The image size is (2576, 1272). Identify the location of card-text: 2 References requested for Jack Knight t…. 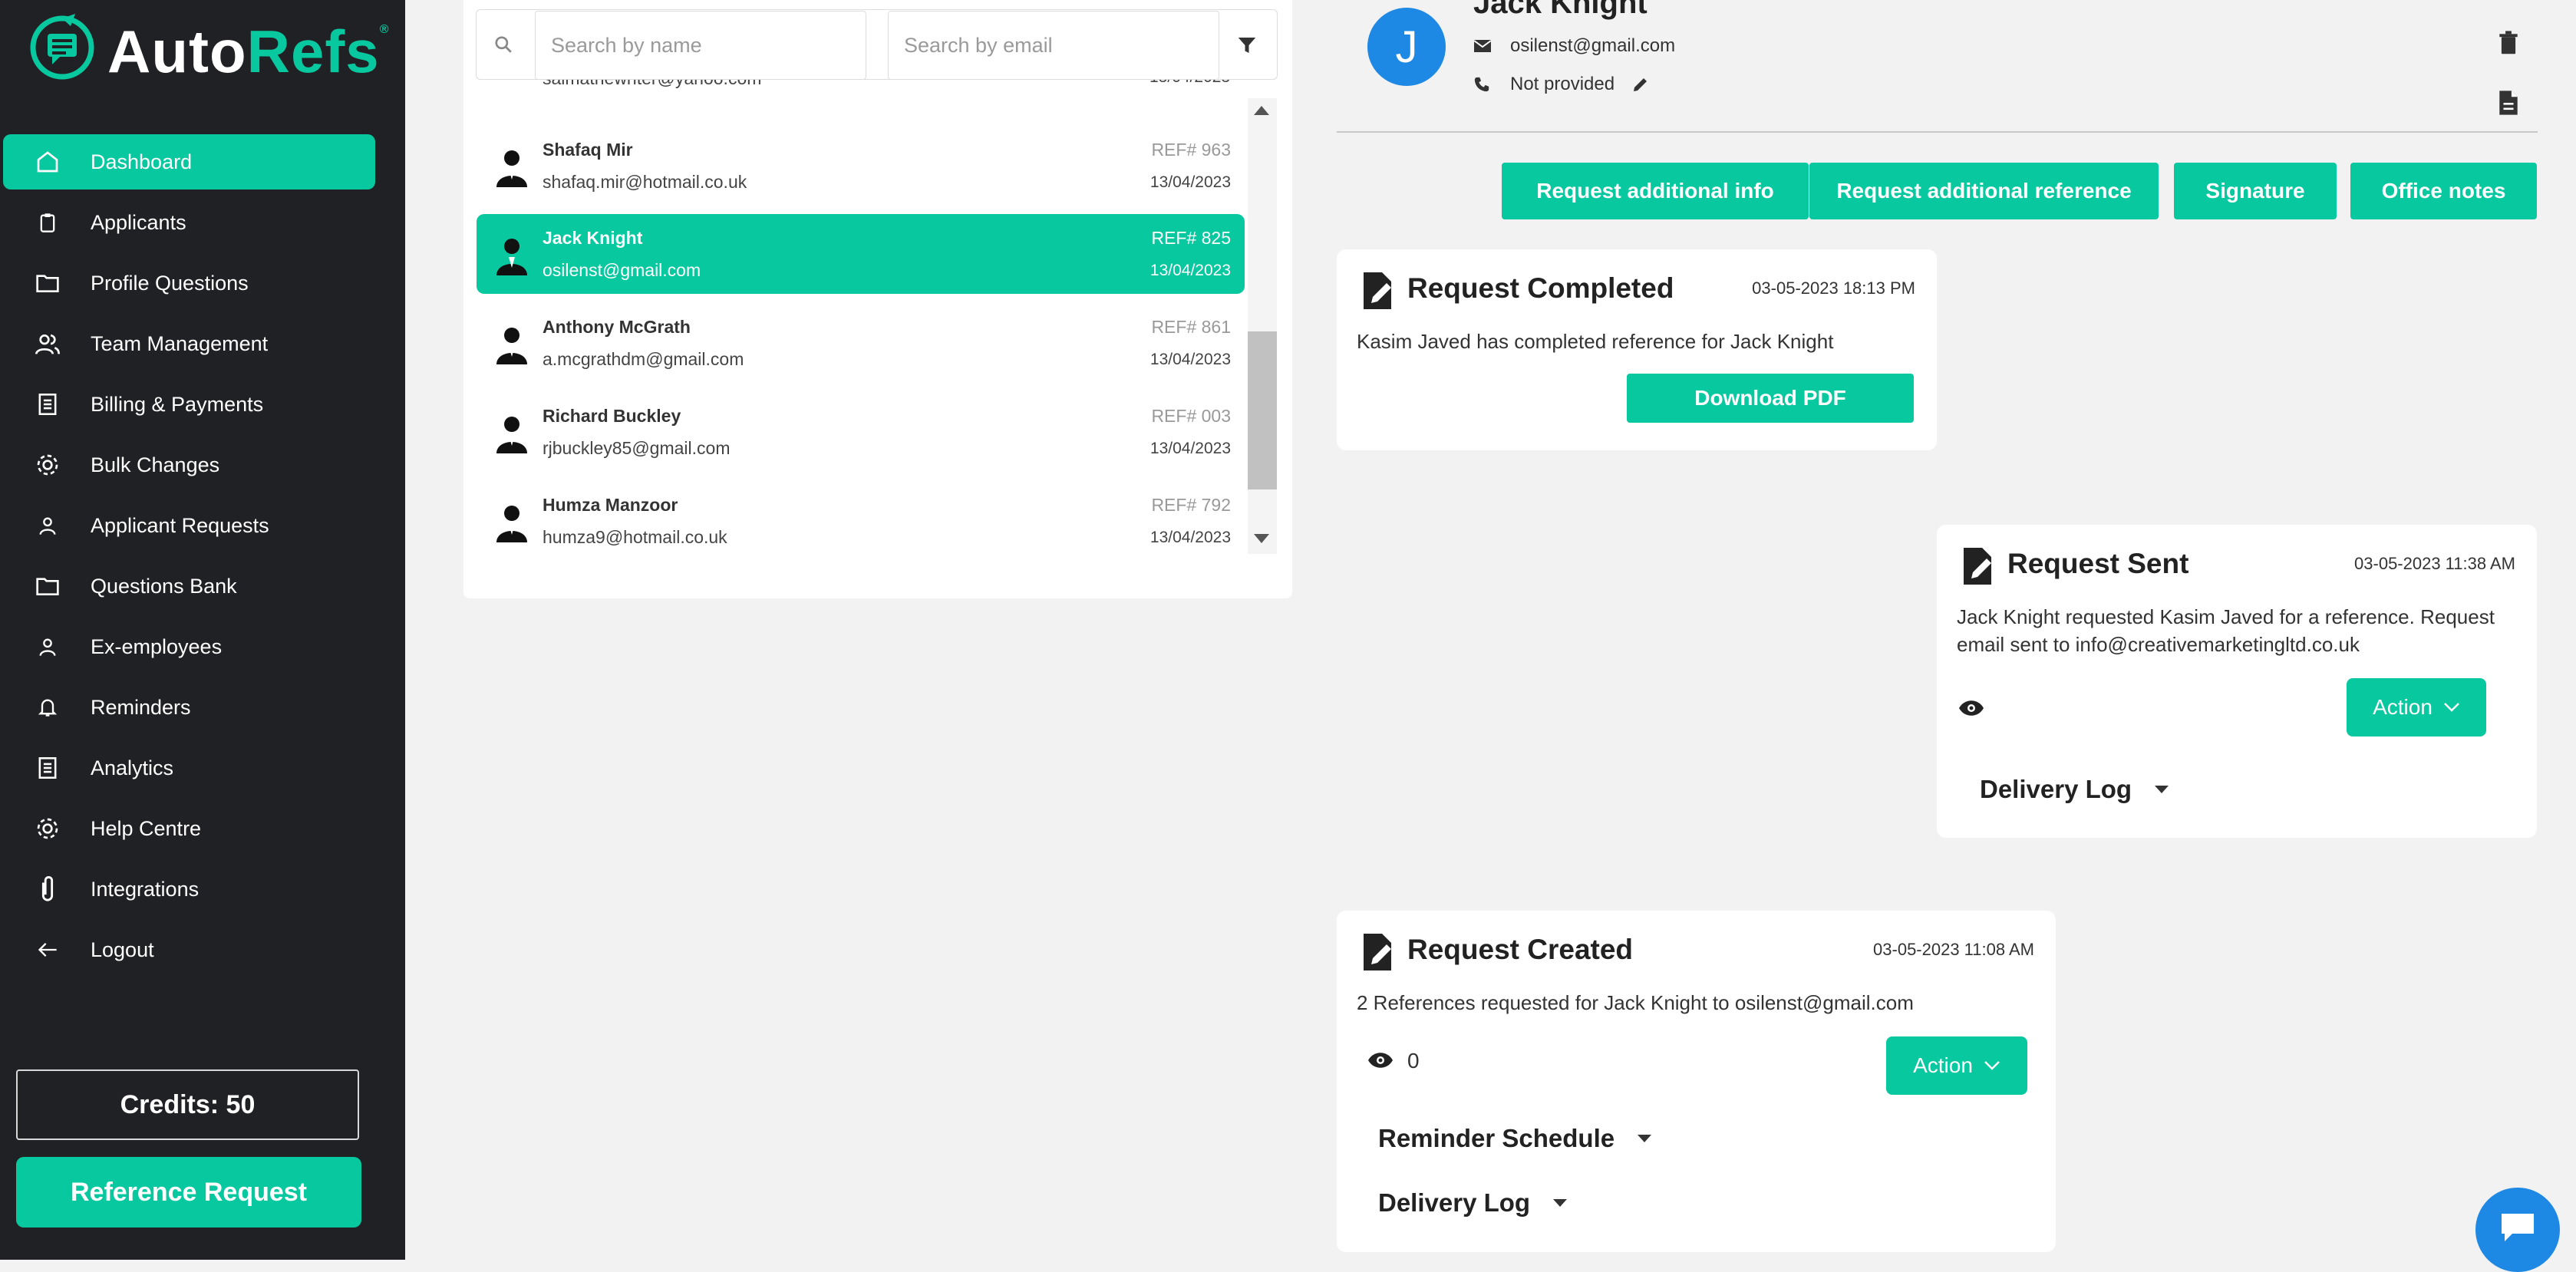
(1635, 1003).